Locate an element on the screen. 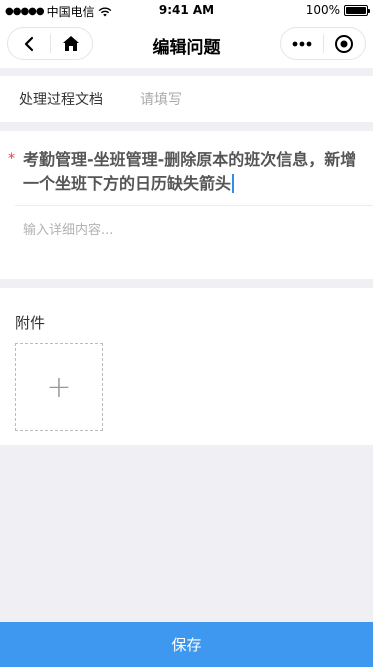 The height and width of the screenshot is (667, 373). status-right: 100% is located at coordinates (337, 10).